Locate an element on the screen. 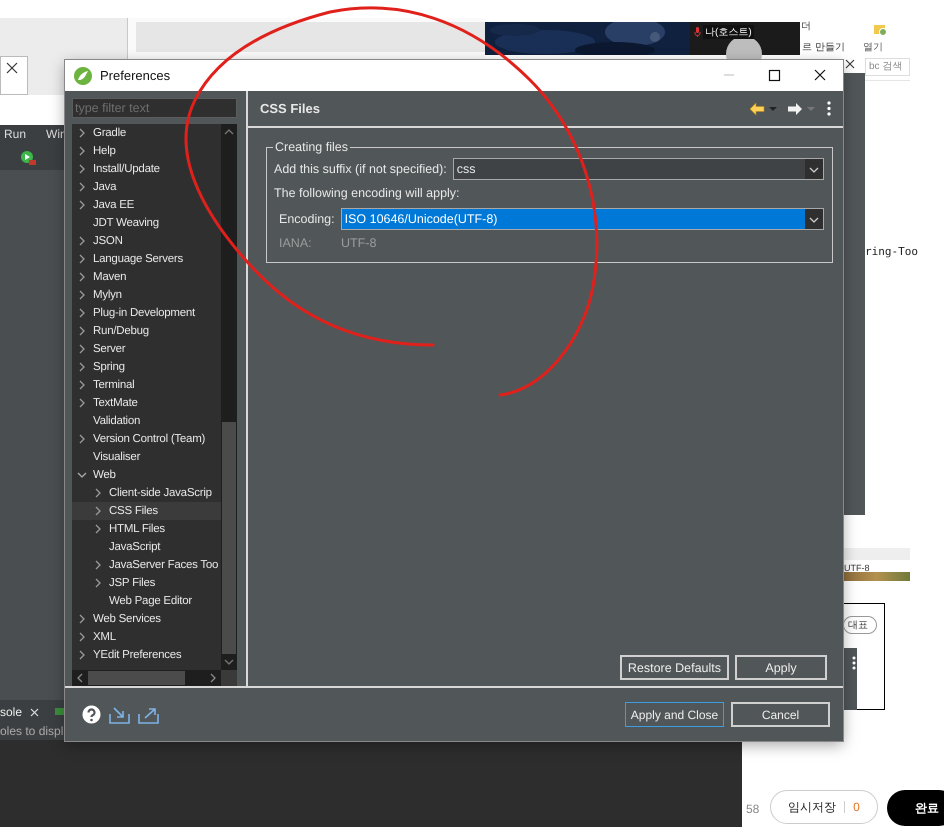 Image resolution: width=944 pixels, height=827 pixels. window-title: Preferences is located at coordinates (135, 75).